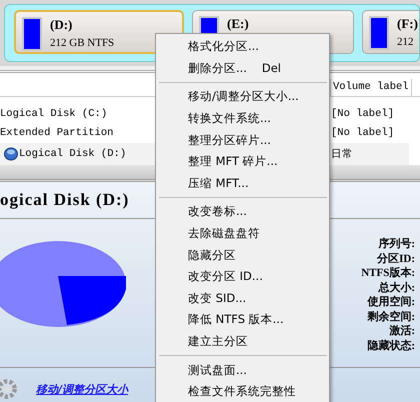 This screenshot has height=402, width=420. I want to click on gear-icon, so click(9, 389).